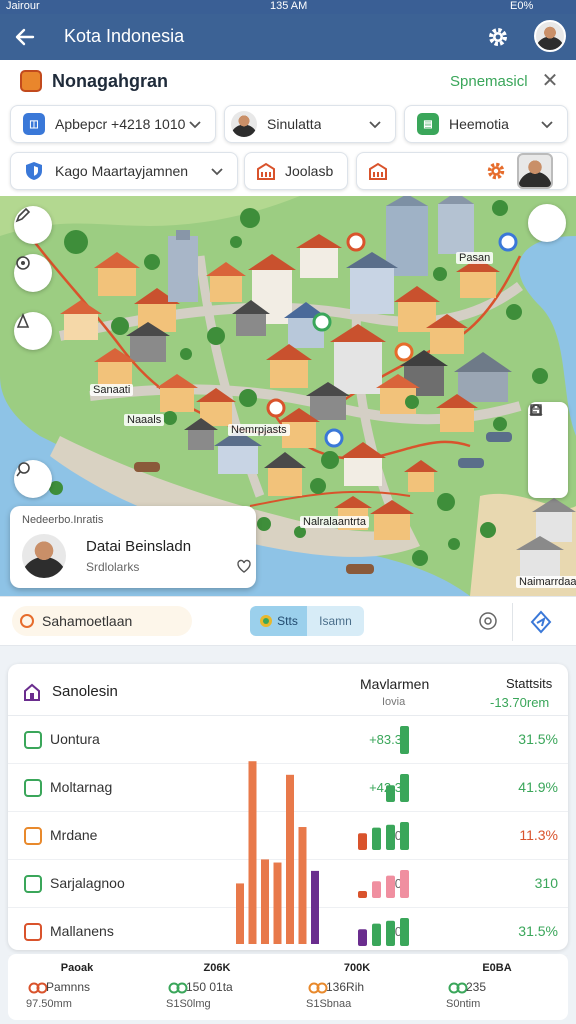  What do you see at coordinates (77, 968) in the screenshot?
I see `summary-title: Paoak` at bounding box center [77, 968].